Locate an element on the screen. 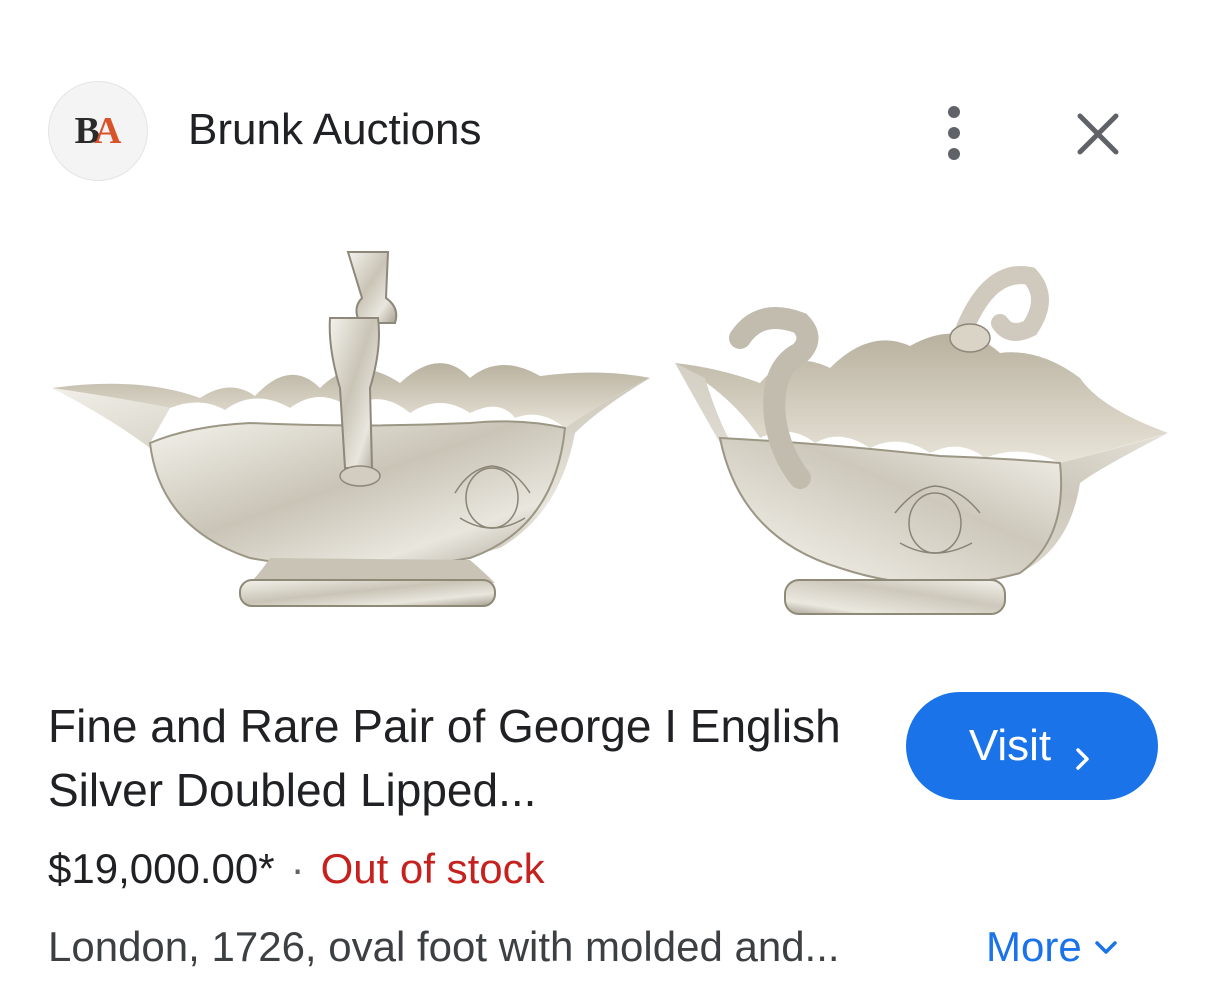 This screenshot has width=1206, height=996. more-button: More is located at coordinates (1053, 947).